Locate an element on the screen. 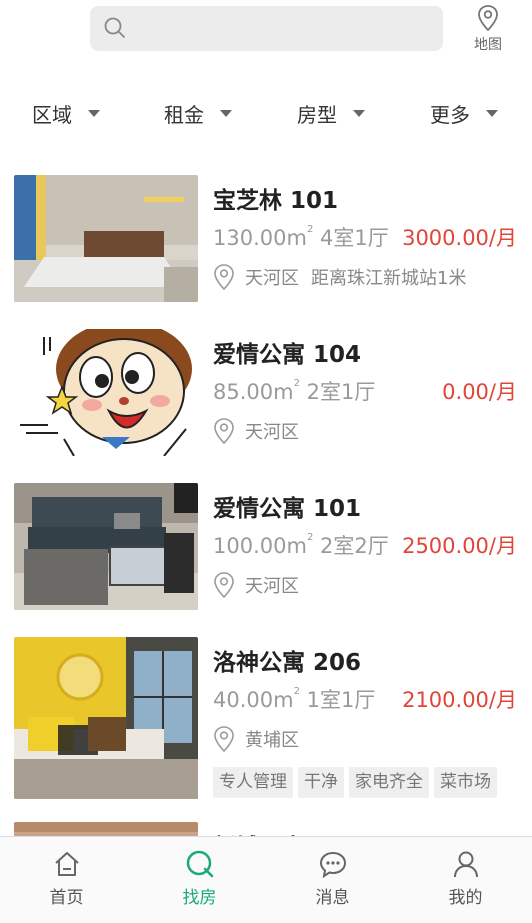  filter-region: 区域 is located at coordinates (66, 113).